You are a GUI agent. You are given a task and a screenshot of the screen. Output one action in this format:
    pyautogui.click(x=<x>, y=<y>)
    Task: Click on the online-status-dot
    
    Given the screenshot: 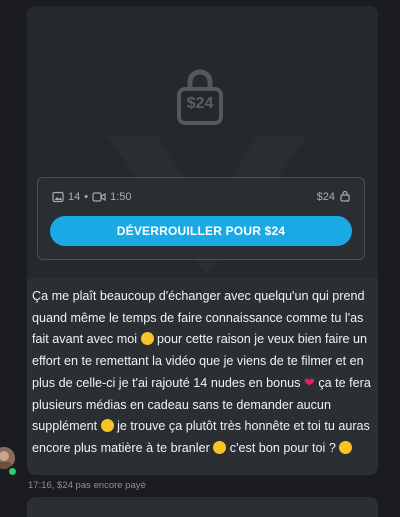 What is the action you would take?
    pyautogui.click(x=12, y=471)
    